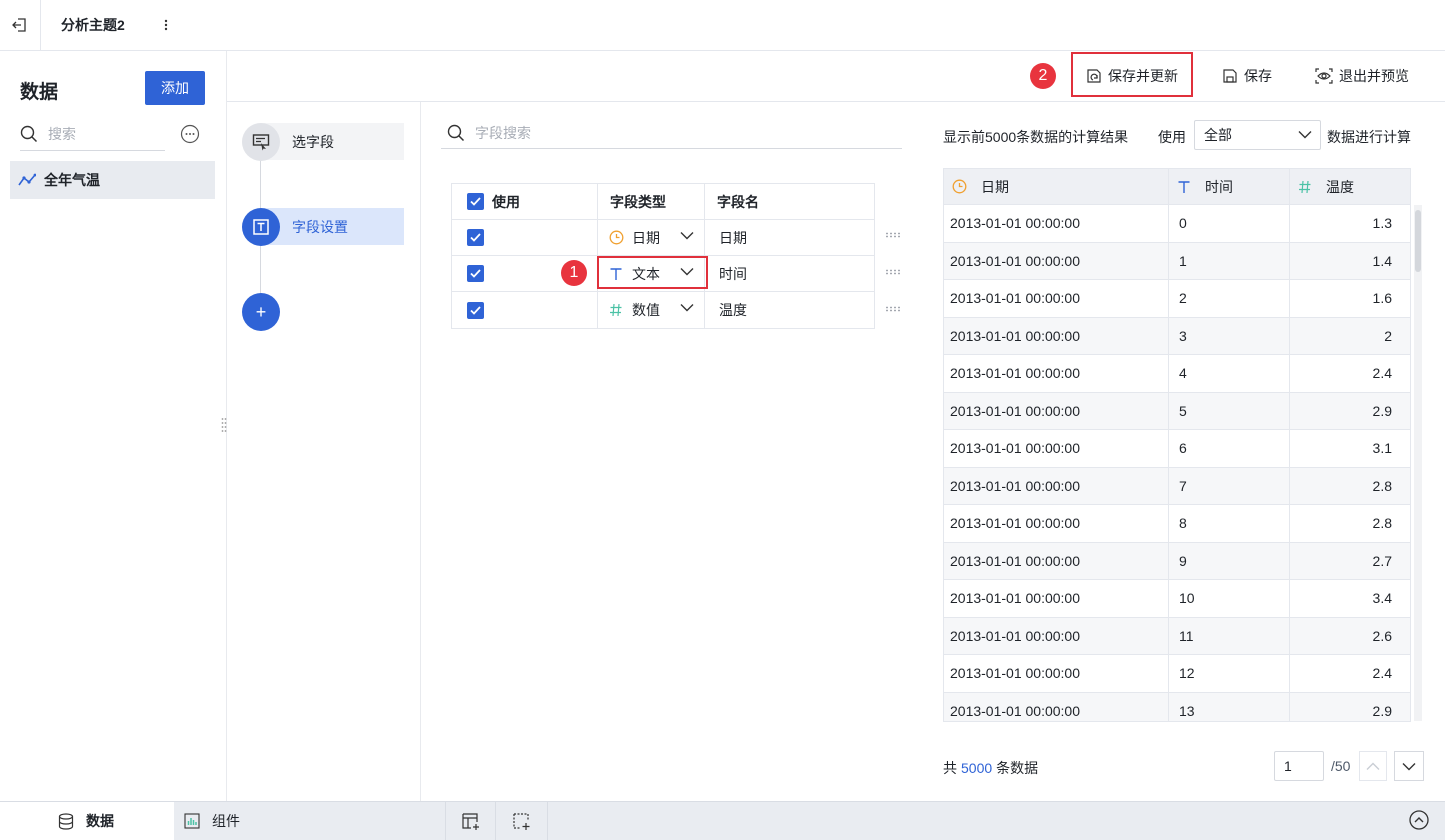 The width and height of the screenshot is (1445, 840). Describe the element at coordinates (92, 134) in the screenshot. I see `search-input: 搜索` at that location.